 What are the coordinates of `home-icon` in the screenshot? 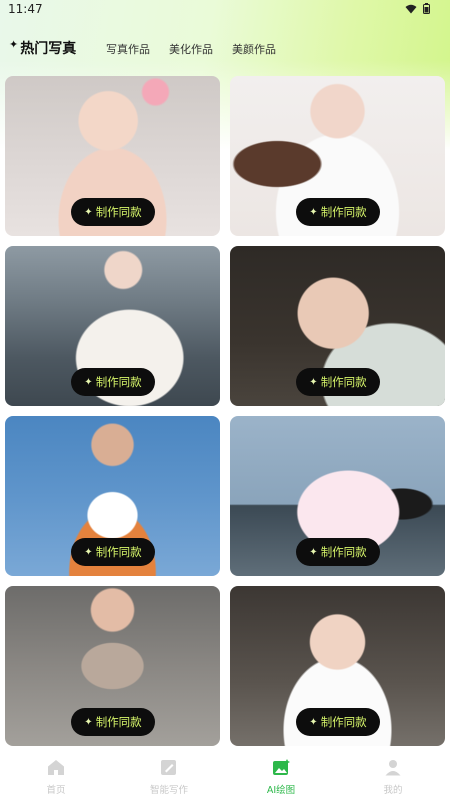 It's located at (56, 769).